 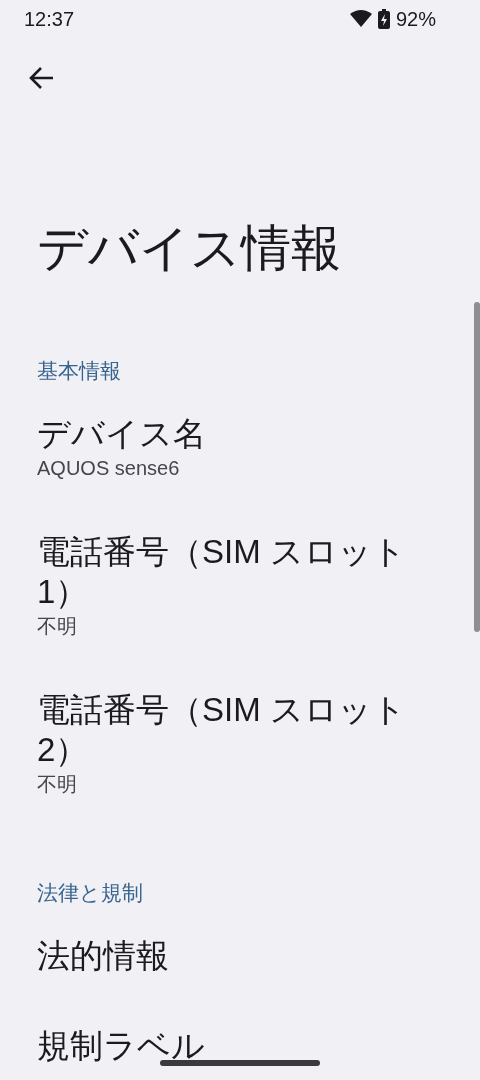 I want to click on setting-summary: AQUOS sense6, so click(x=108, y=468).